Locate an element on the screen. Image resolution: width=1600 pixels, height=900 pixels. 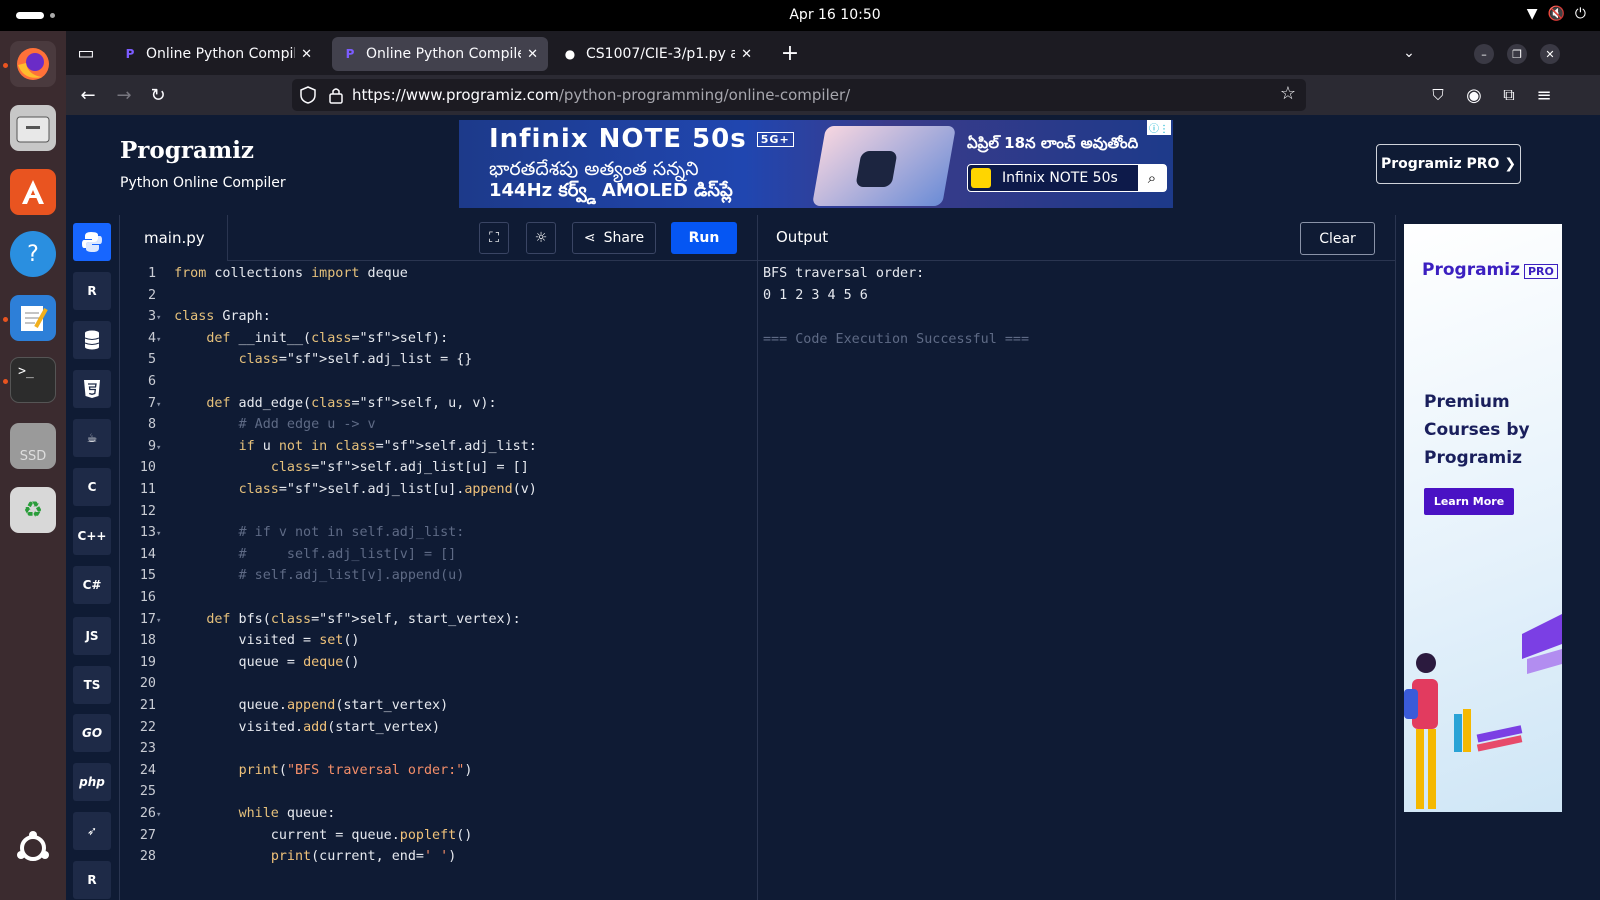
system-tray: ▼ 🔇 ⏻ is located at coordinates (1556, 14).